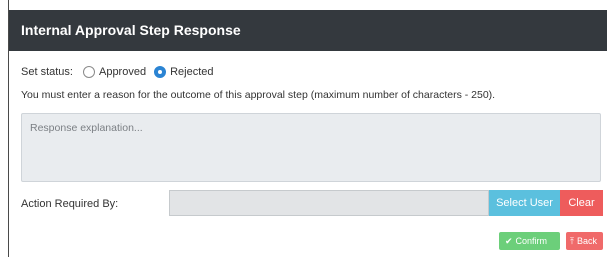 The height and width of the screenshot is (257, 607). I want to click on select-user-button: Select User, so click(524, 203).